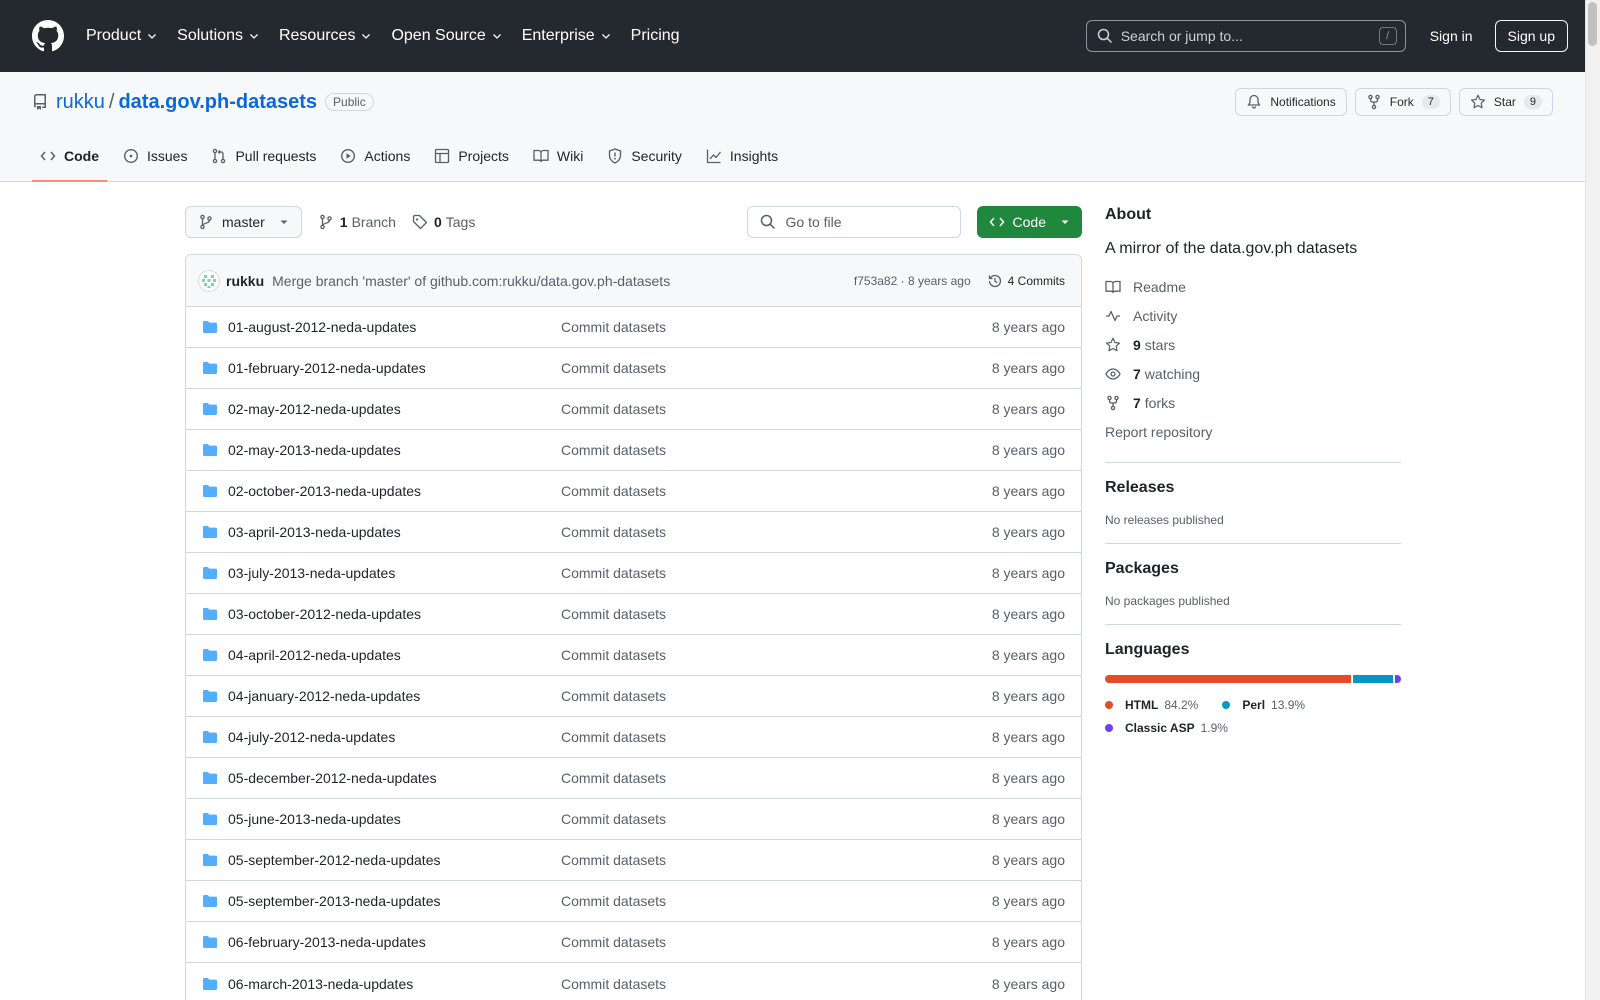 This screenshot has height=1000, width=1600. What do you see at coordinates (1291, 102) in the screenshot?
I see `notifications-button: Notifications` at bounding box center [1291, 102].